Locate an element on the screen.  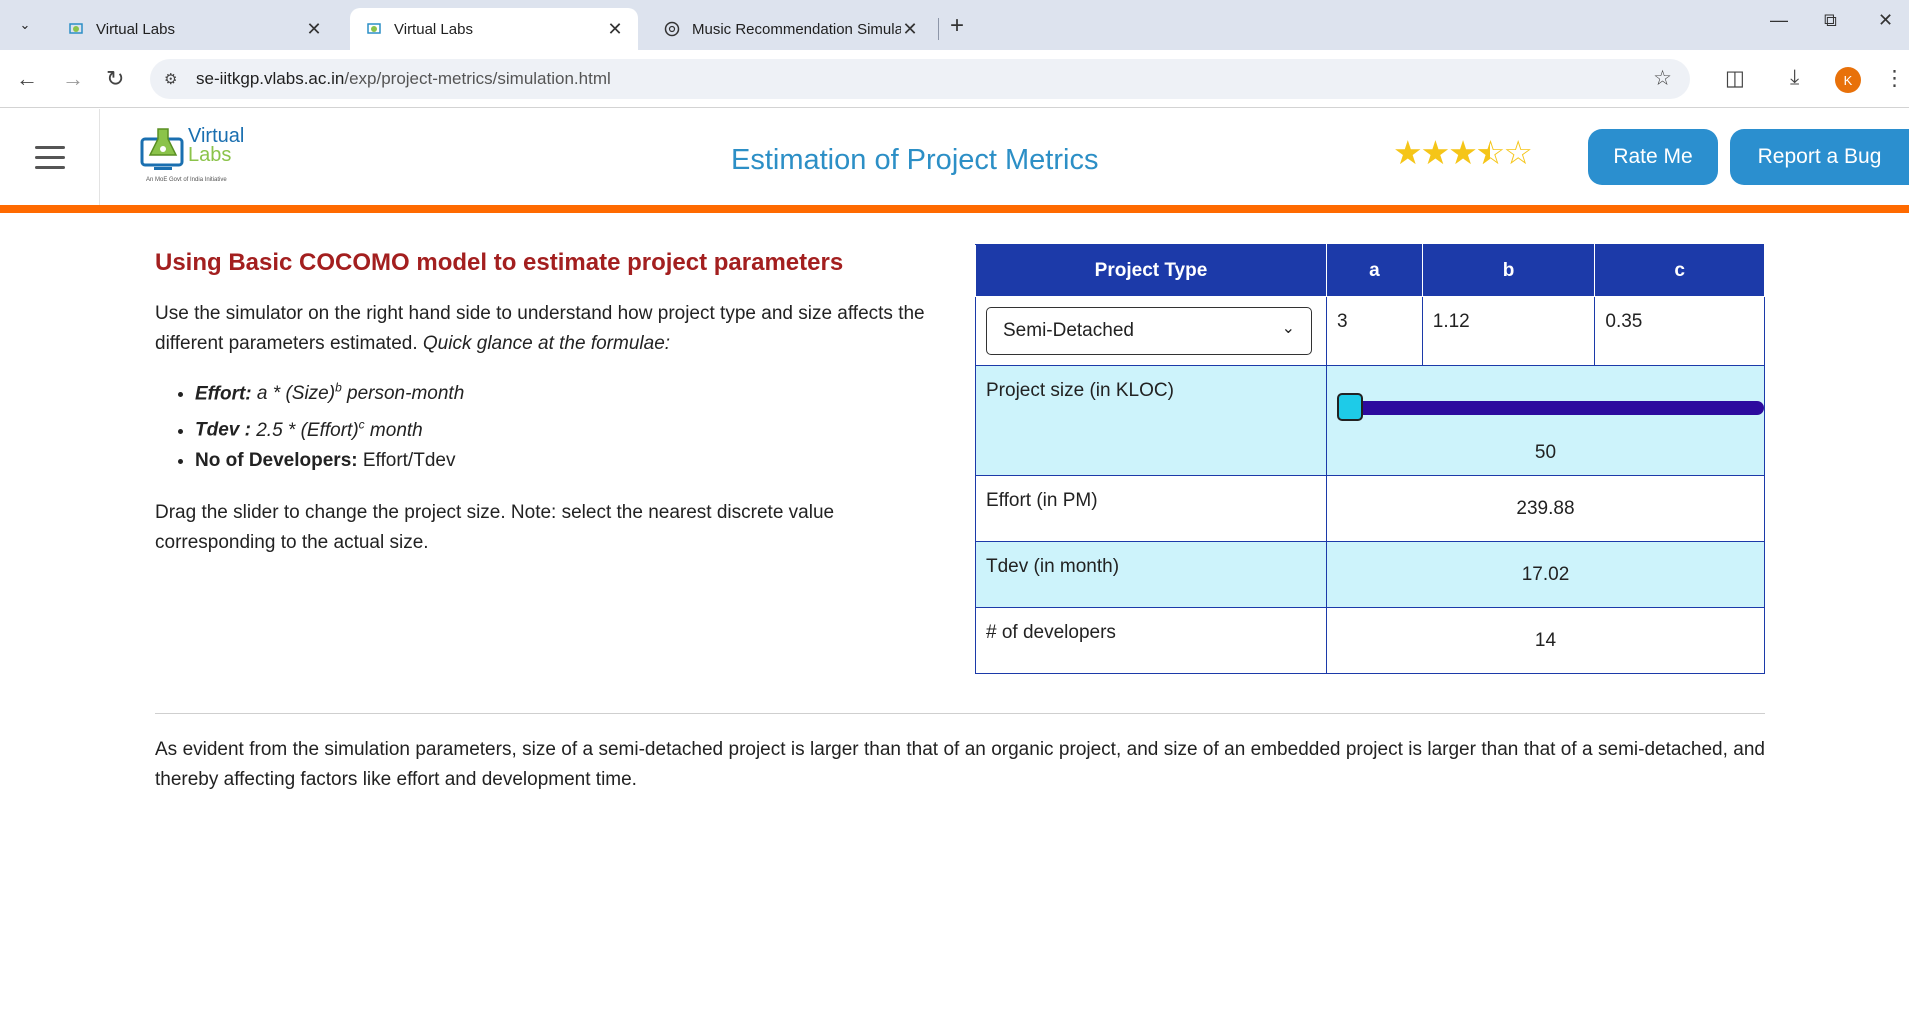
logo-text: Virtual Labs is located at coordinates (216, 145).